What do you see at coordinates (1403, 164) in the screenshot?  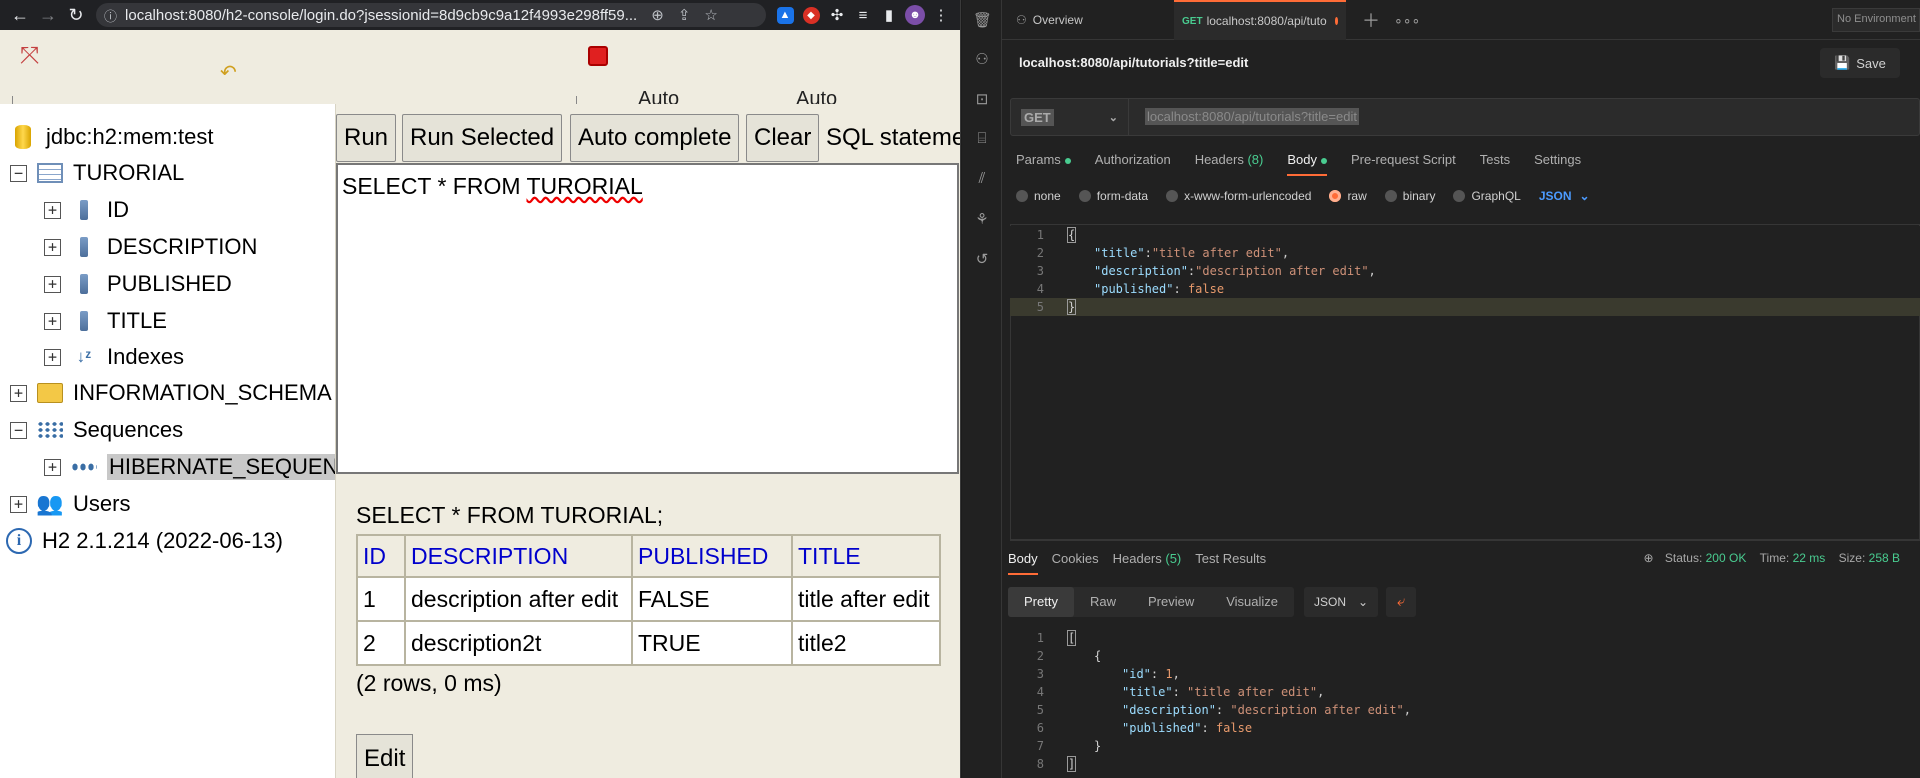 I see `tab-prerequest: Pre-request Script` at bounding box center [1403, 164].